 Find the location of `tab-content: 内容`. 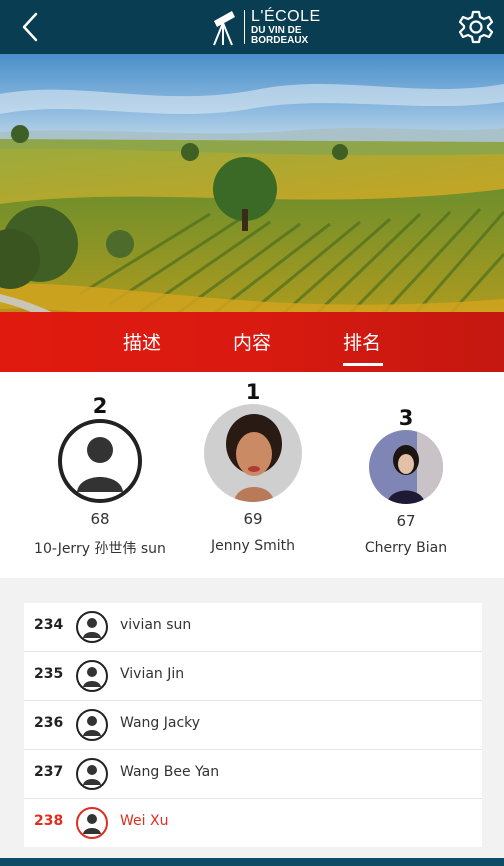

tab-content: 内容 is located at coordinates (252, 341).